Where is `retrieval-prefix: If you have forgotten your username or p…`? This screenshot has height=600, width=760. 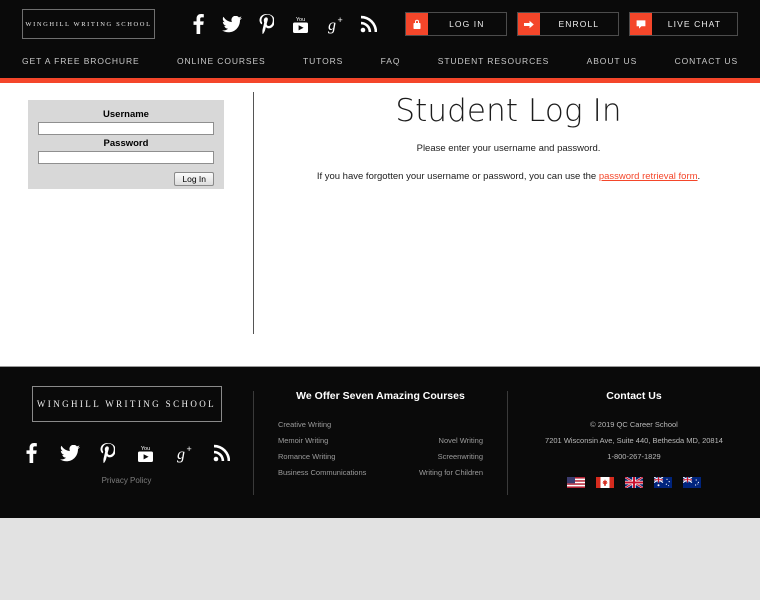 retrieval-prefix: If you have forgotten your username or p… is located at coordinates (457, 176).